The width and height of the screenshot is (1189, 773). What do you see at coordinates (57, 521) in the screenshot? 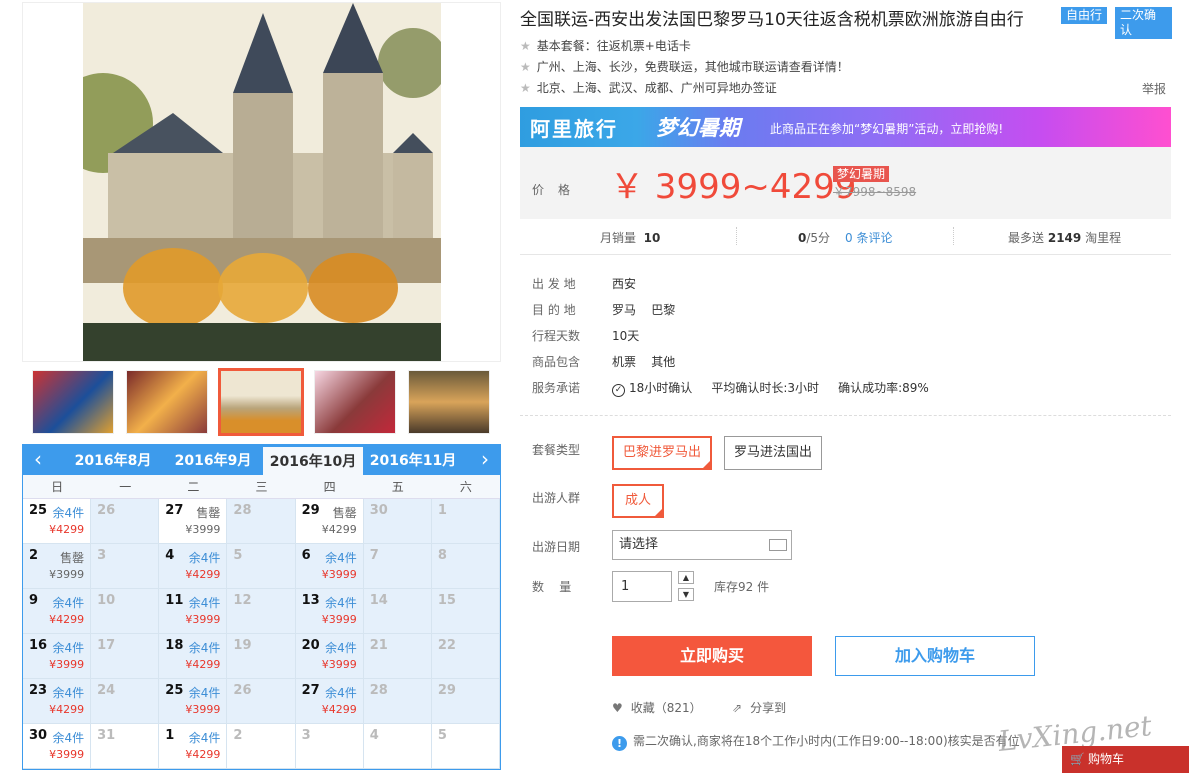
I see `calendar-day-cell: 25 余4件 ¥4299` at bounding box center [57, 521].